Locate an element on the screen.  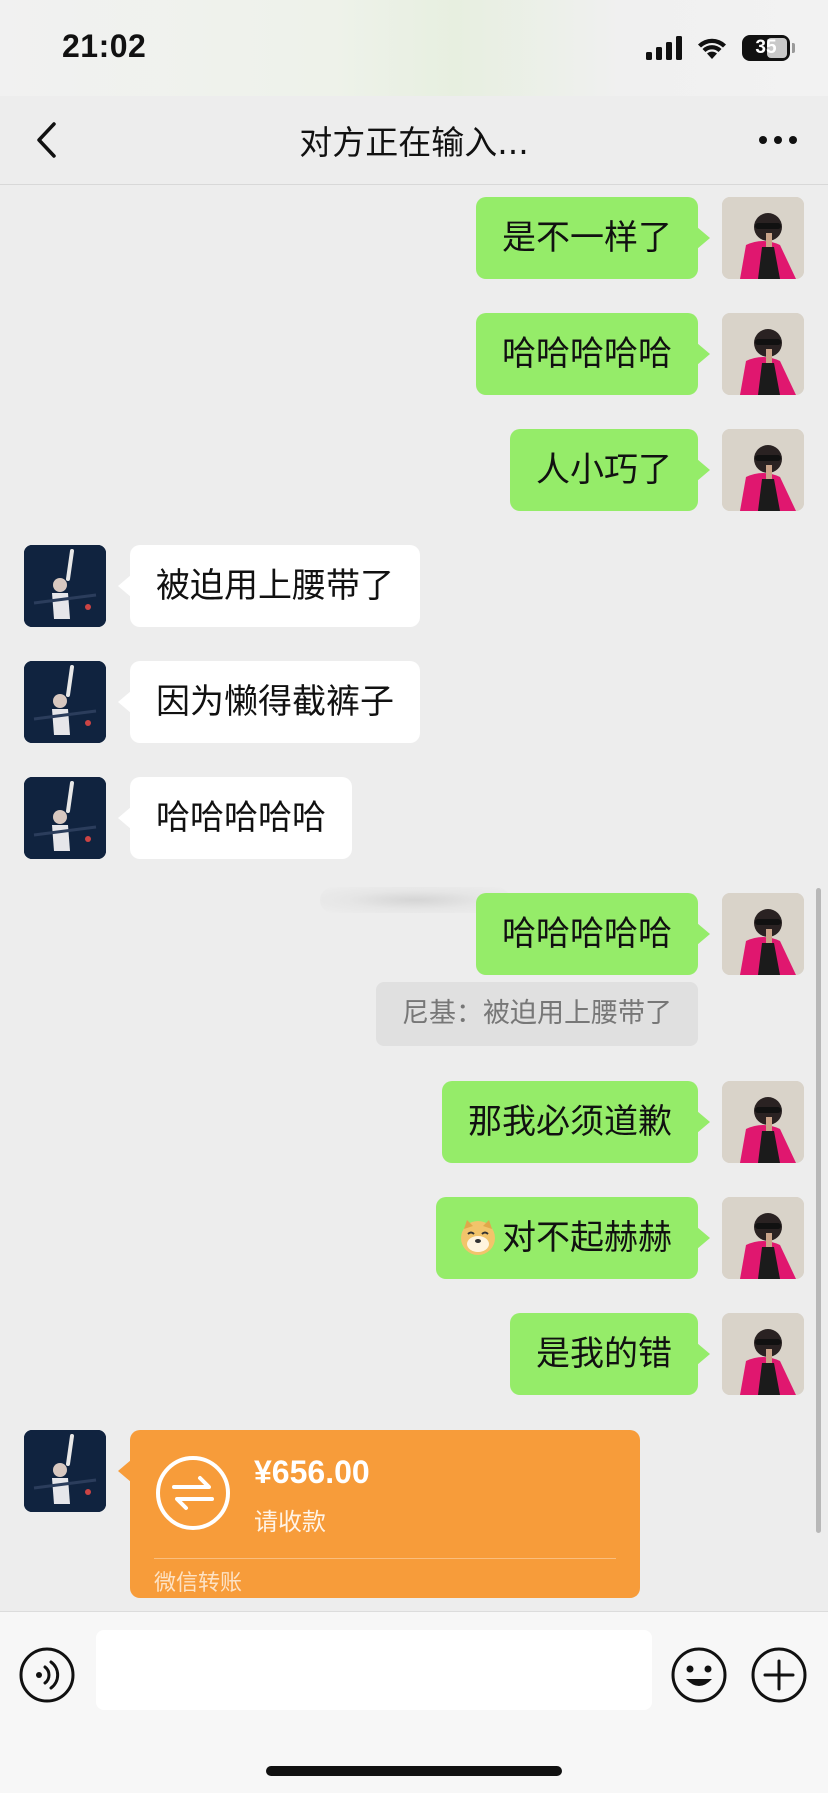
voice-icon is located at coordinates (47, 1675).